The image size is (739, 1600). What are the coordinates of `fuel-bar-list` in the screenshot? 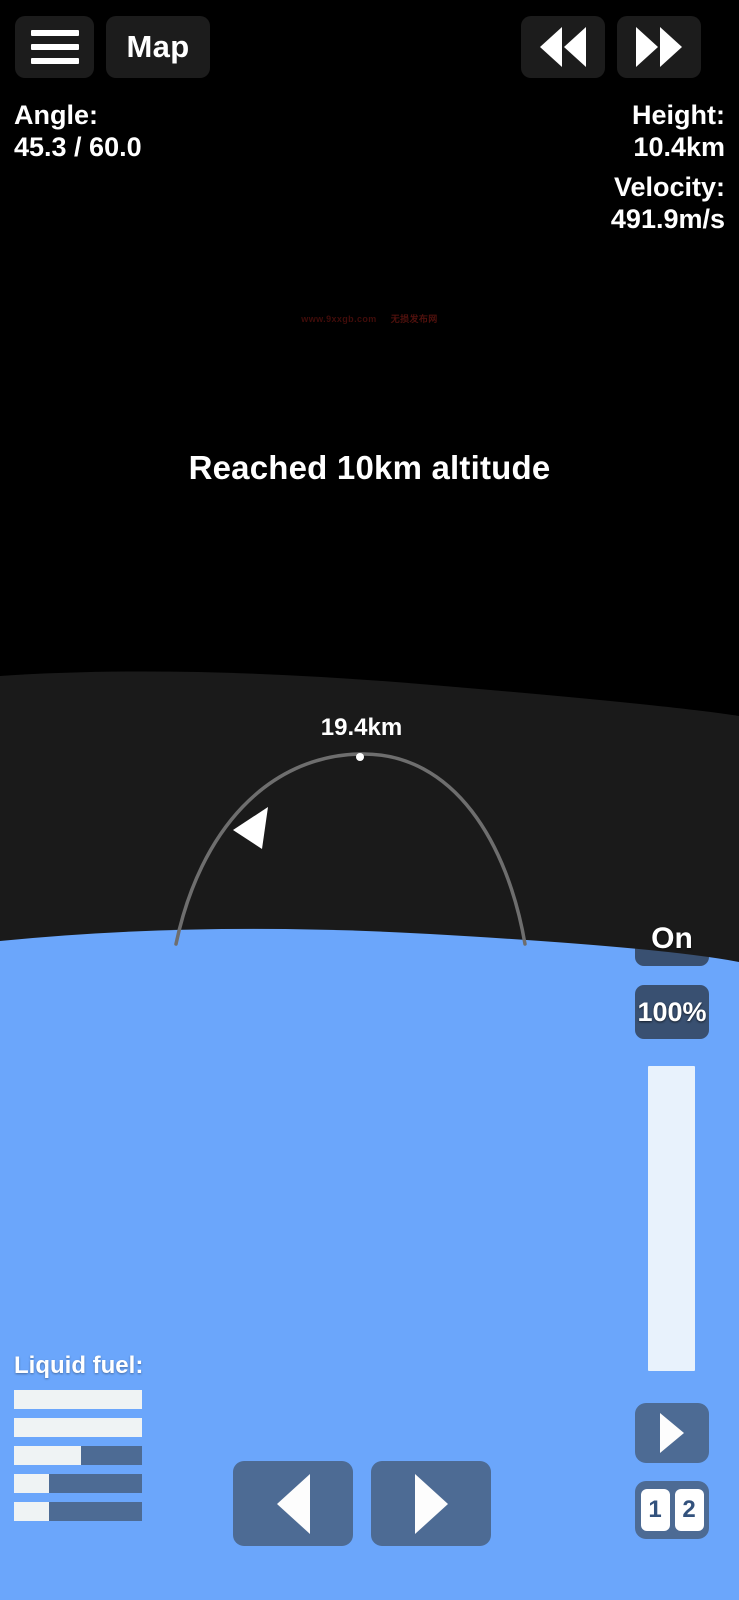 It's located at (89, 1455).